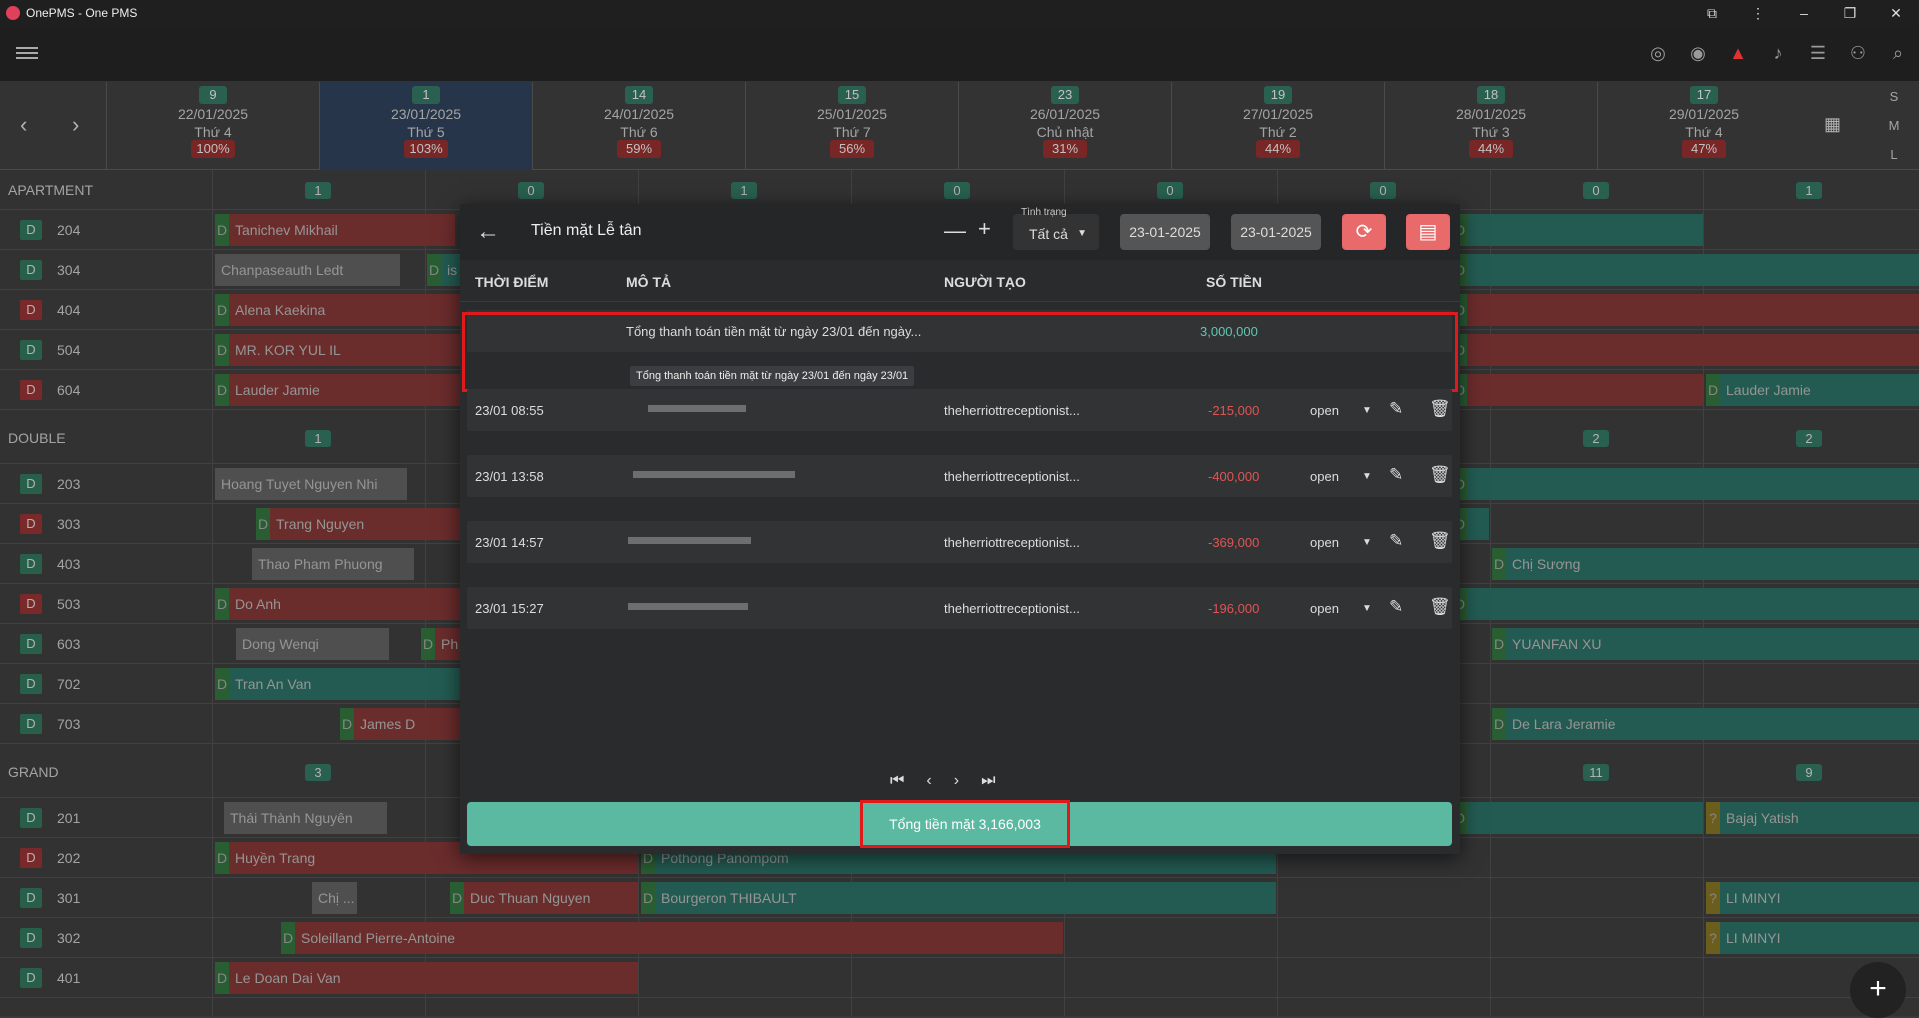  Describe the element at coordinates (512, 282) in the screenshot. I see `col-time: THỜI ĐIỂM` at that location.